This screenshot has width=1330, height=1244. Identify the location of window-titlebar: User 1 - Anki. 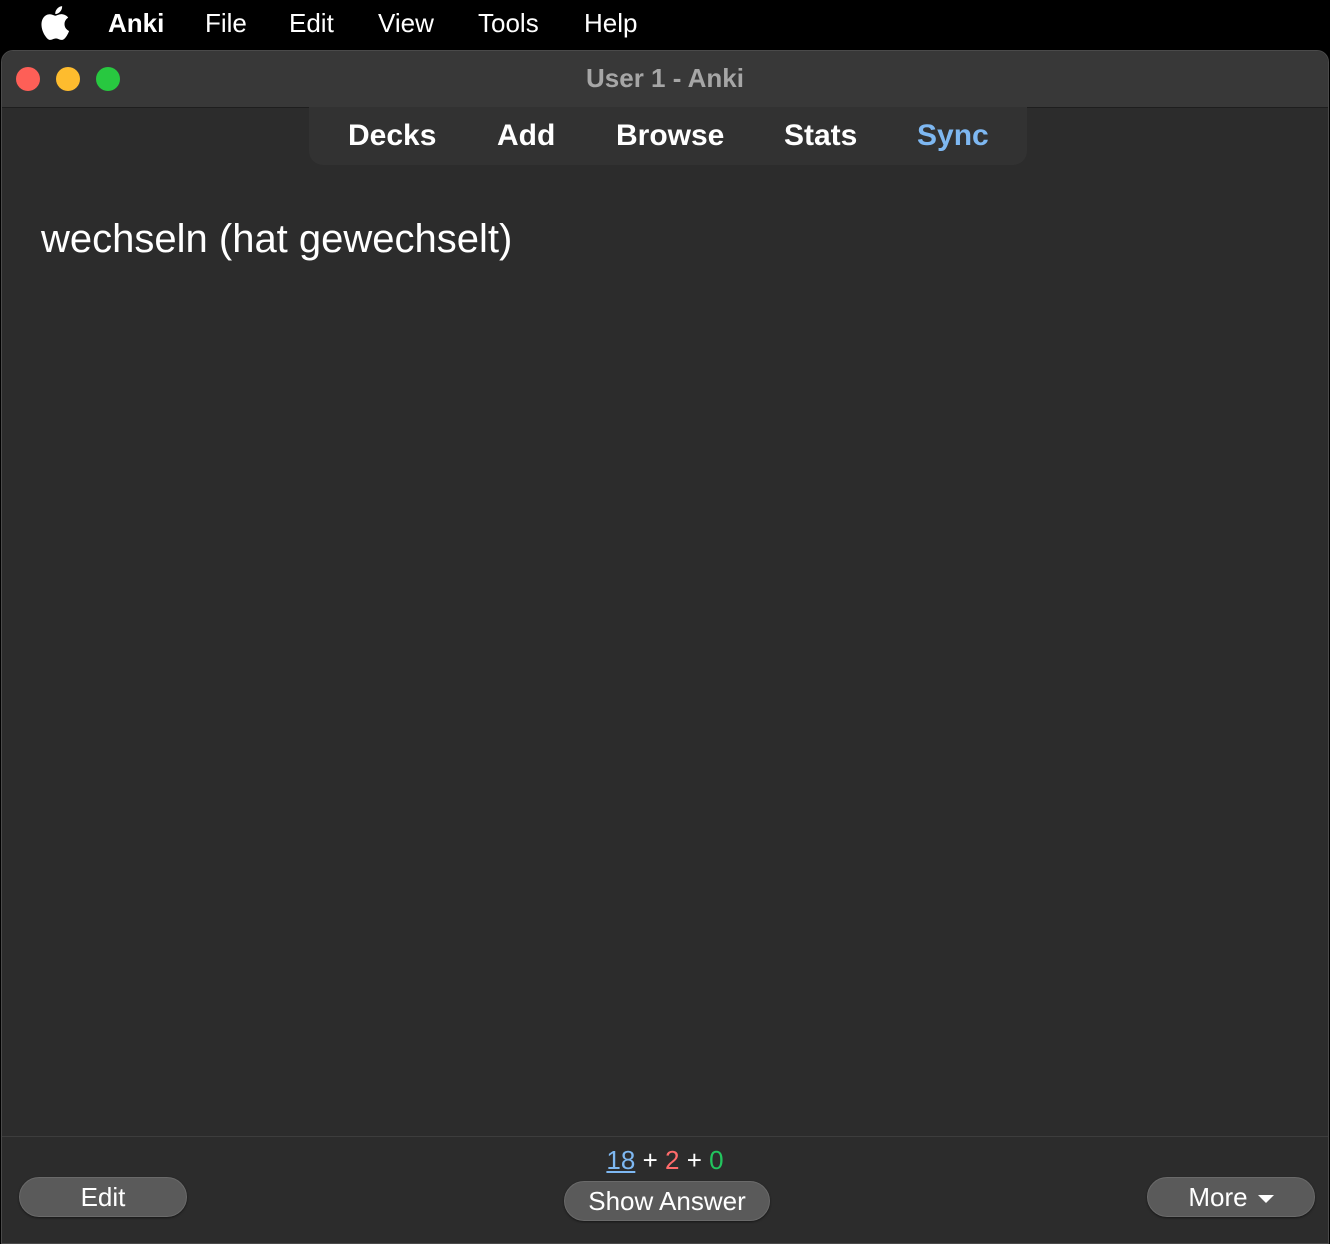
(665, 79).